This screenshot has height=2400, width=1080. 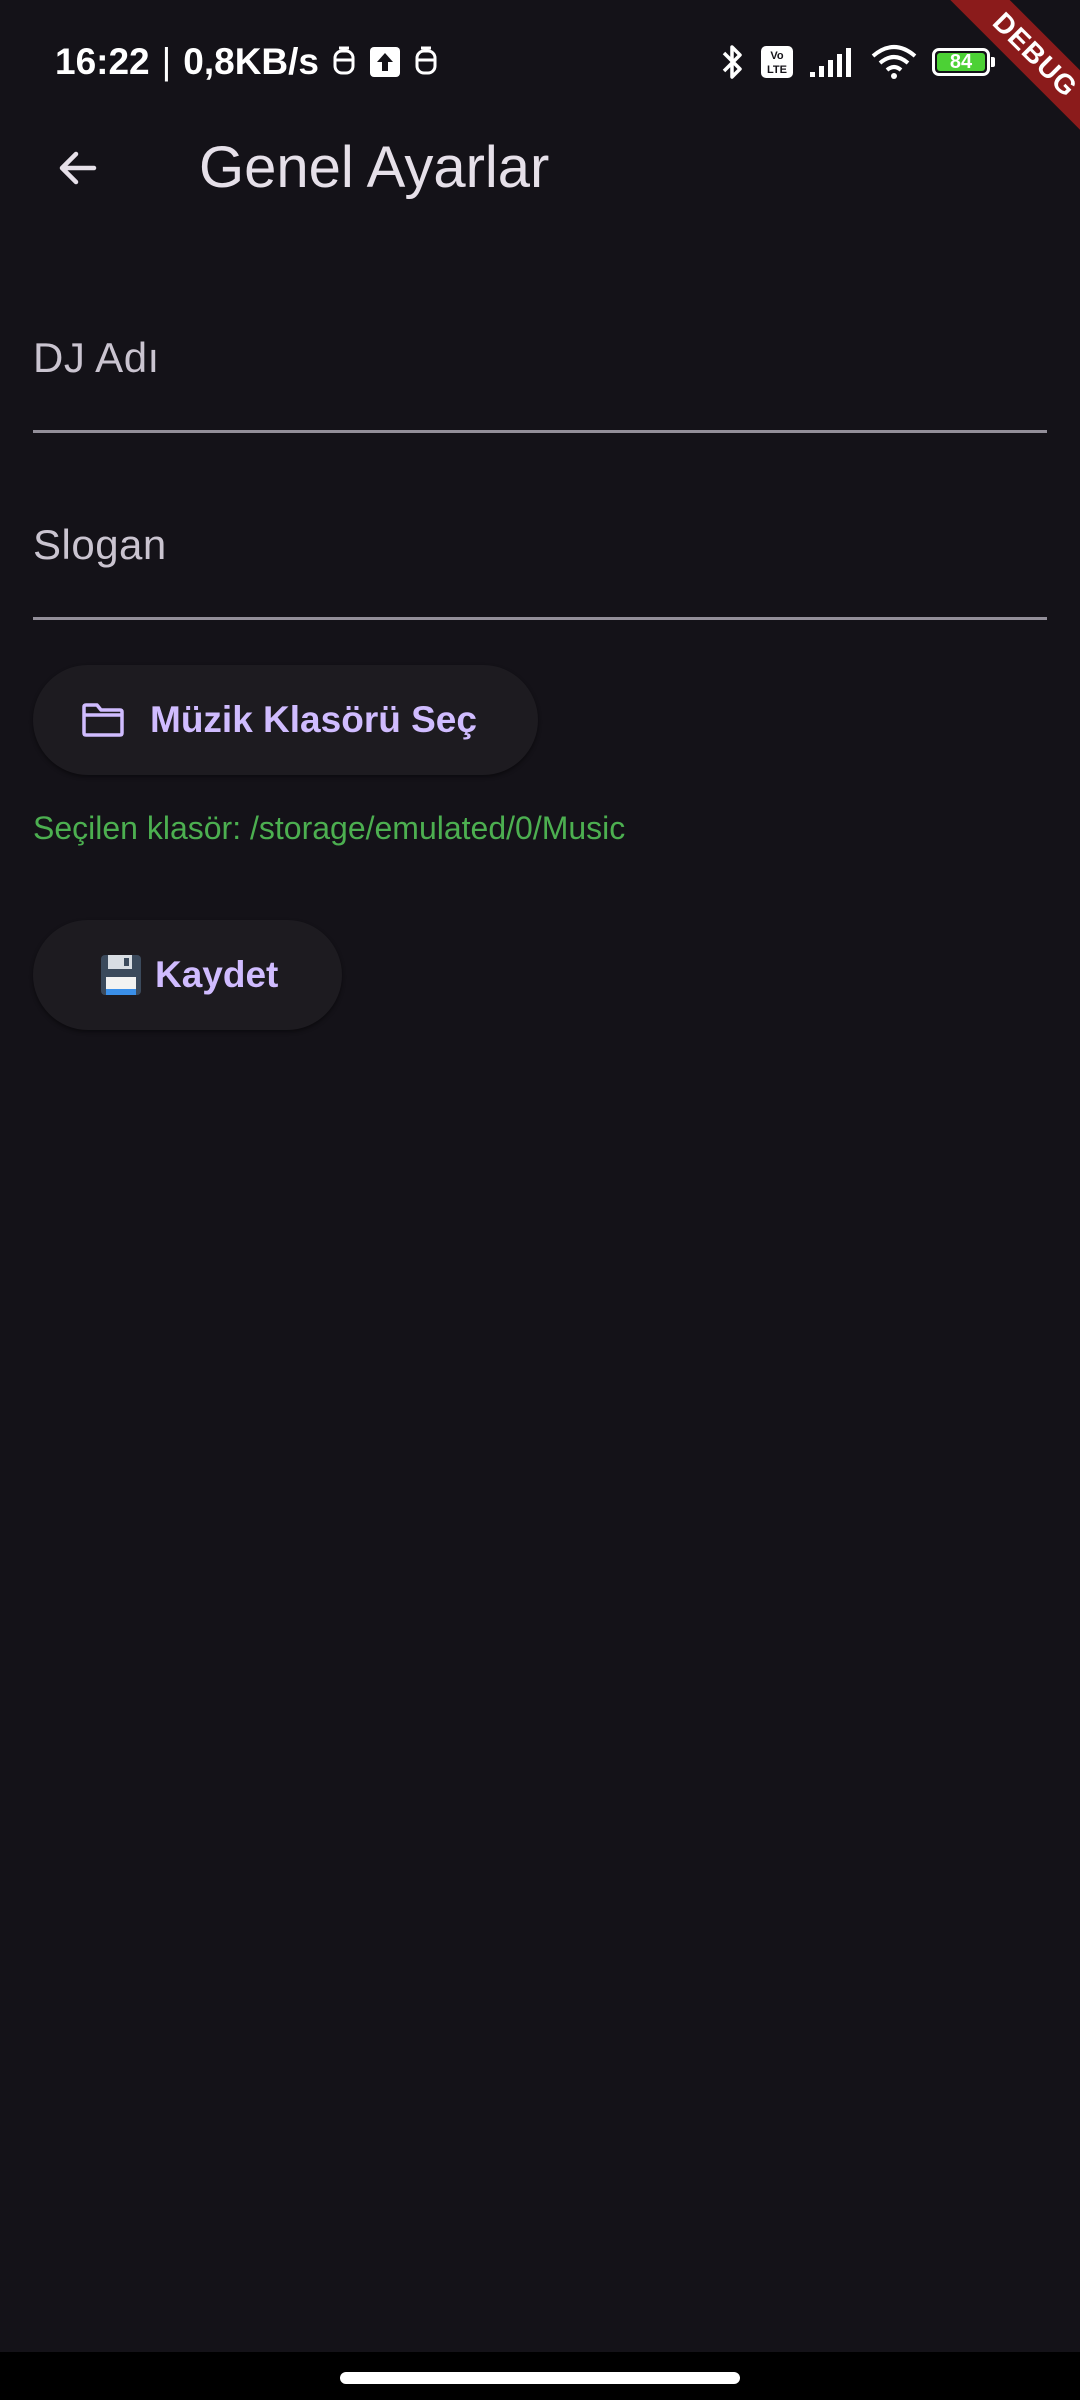 What do you see at coordinates (121, 975) in the screenshot?
I see `floppy-disk-icon` at bounding box center [121, 975].